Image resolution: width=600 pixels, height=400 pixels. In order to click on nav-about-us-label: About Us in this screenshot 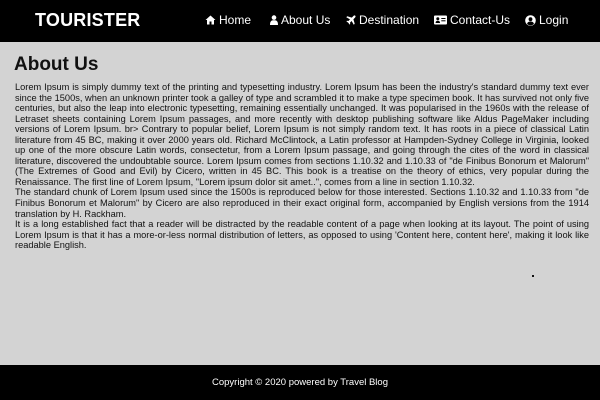, I will do `click(306, 20)`.